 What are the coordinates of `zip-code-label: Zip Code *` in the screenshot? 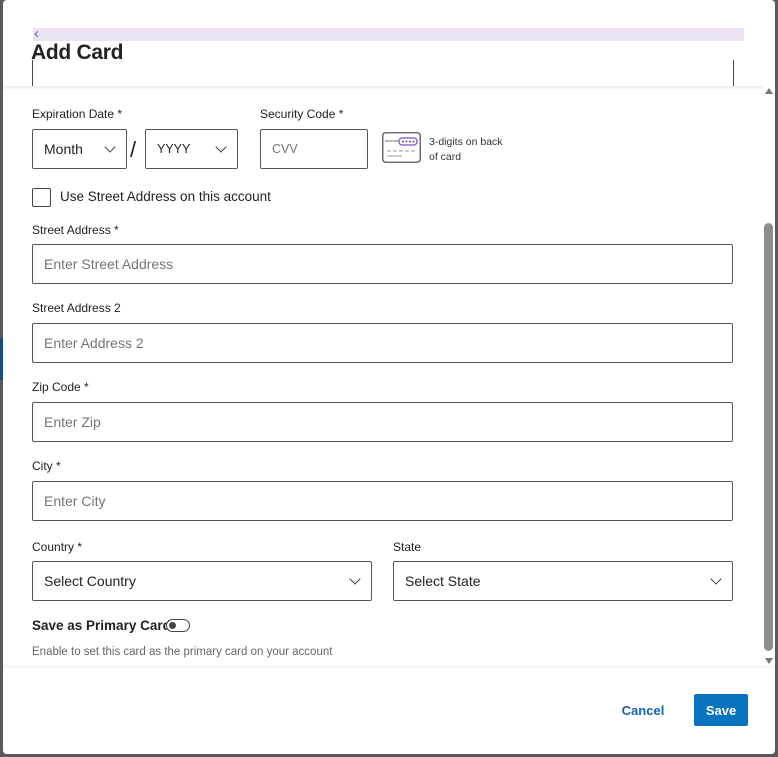 It's located at (60, 387).